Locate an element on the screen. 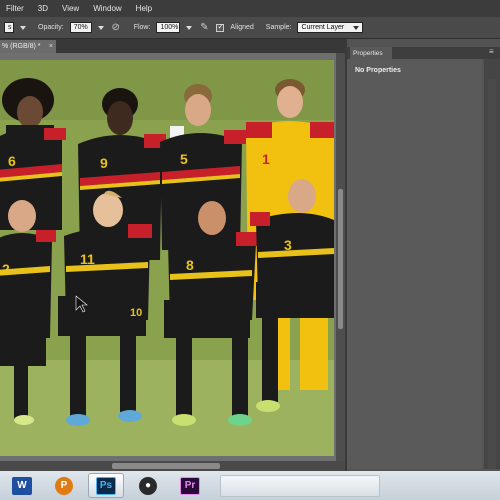 The image size is (500, 500). document-tab-label: % (RGB/8) * is located at coordinates (21, 46).